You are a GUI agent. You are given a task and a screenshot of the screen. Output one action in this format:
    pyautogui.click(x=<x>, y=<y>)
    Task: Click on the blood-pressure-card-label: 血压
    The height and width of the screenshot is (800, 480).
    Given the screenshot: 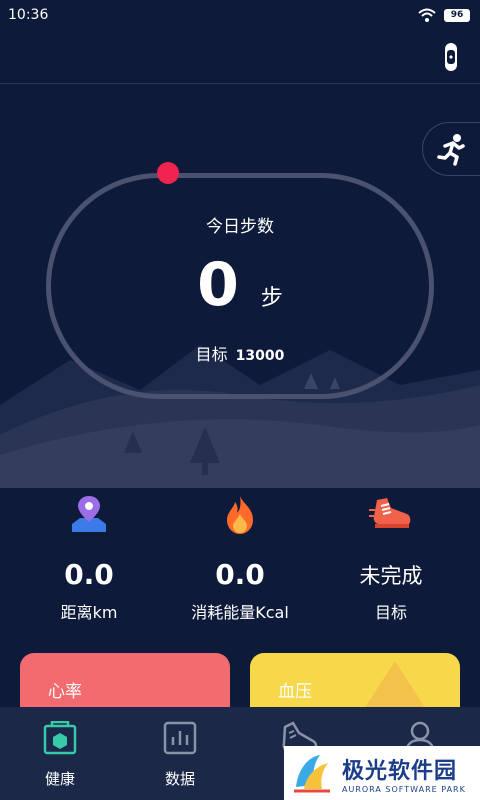 What is the action you would take?
    pyautogui.click(x=295, y=692)
    